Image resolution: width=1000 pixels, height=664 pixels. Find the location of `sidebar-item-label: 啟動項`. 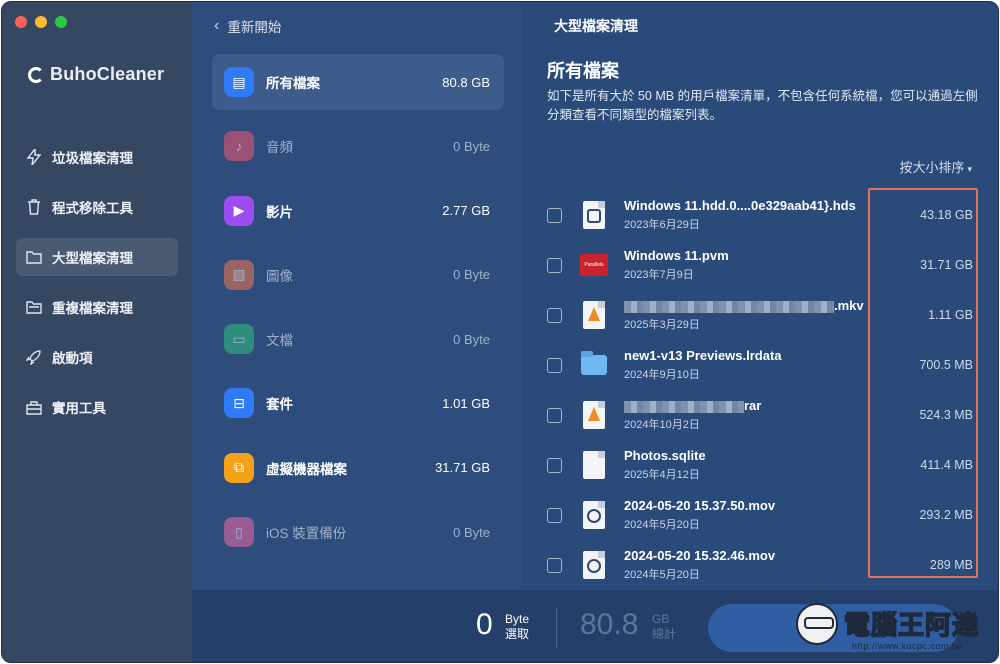

sidebar-item-label: 啟動項 is located at coordinates (72, 358).